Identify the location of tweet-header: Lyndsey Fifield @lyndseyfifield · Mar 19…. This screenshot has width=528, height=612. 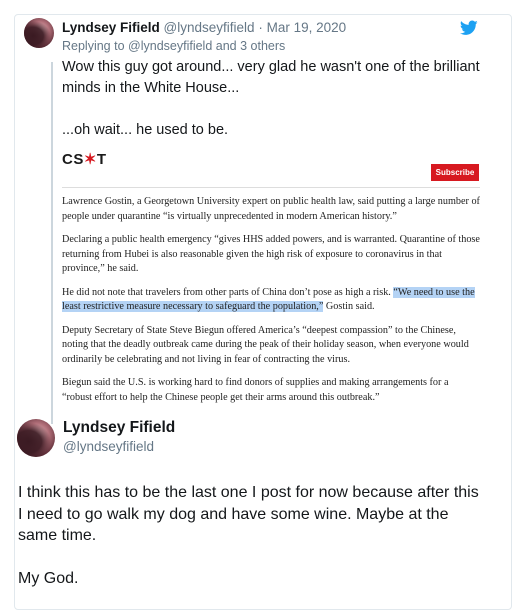
(204, 28).